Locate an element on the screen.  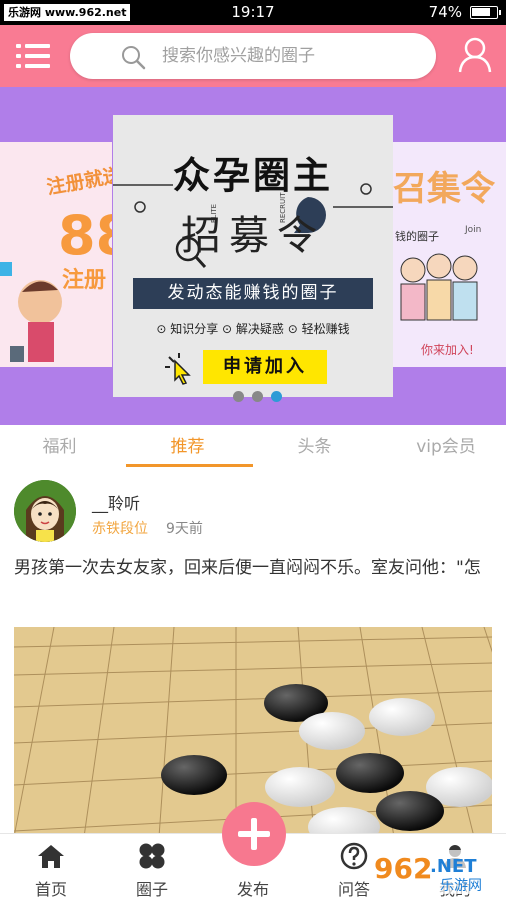
tab-vip: vip会员 is located at coordinates (446, 447).